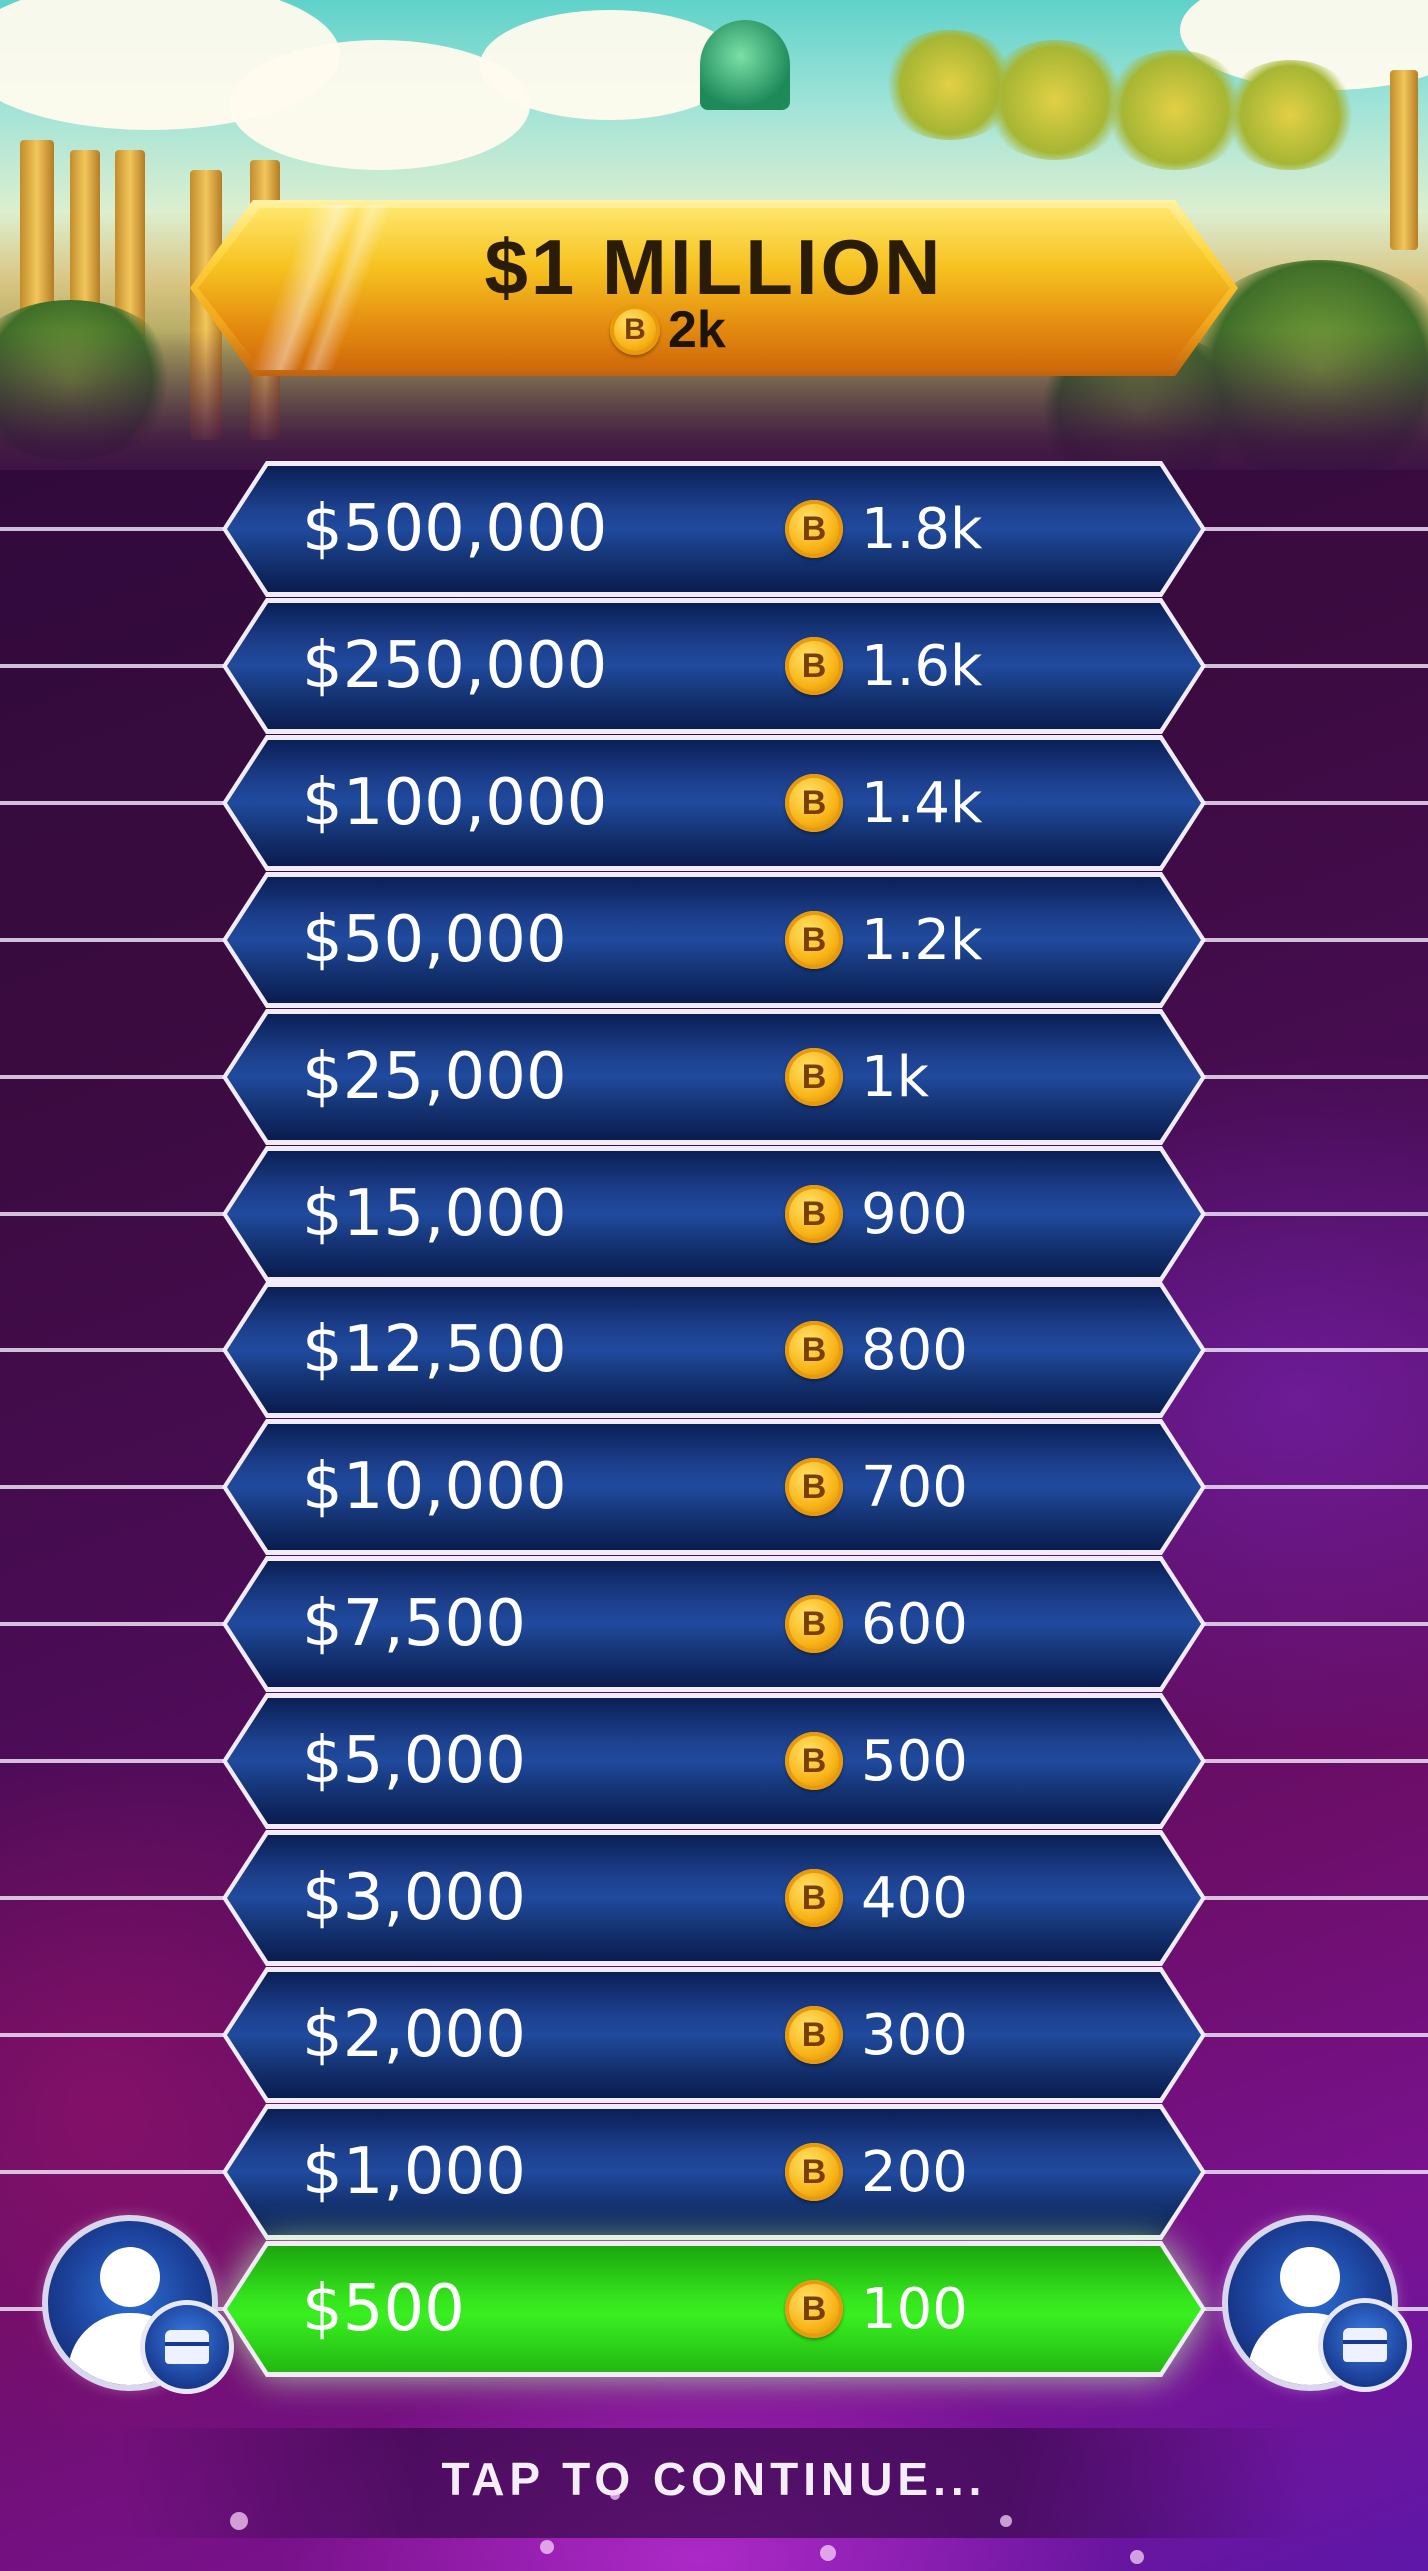  Describe the element at coordinates (714, 529) in the screenshot. I see `prize-rung: $500,000 B 1.8k` at that location.